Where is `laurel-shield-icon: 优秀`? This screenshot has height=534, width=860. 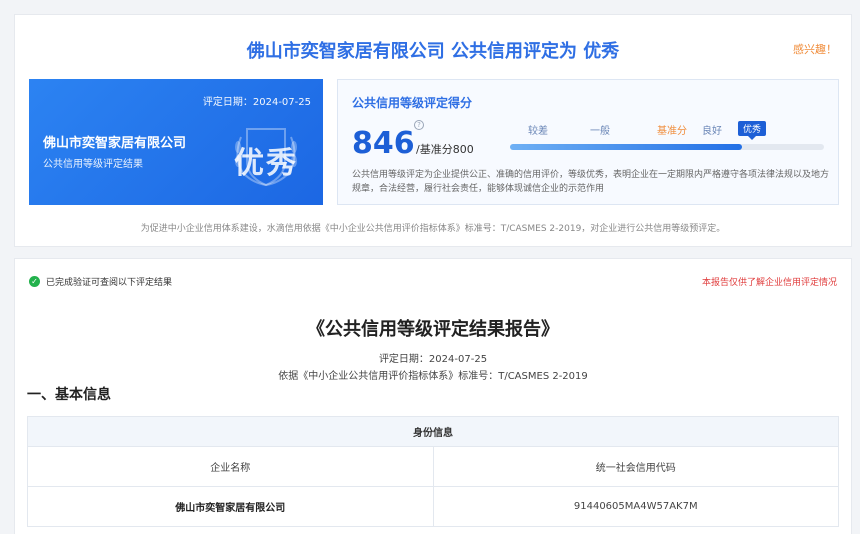 laurel-shield-icon: 优秀 is located at coordinates (266, 156).